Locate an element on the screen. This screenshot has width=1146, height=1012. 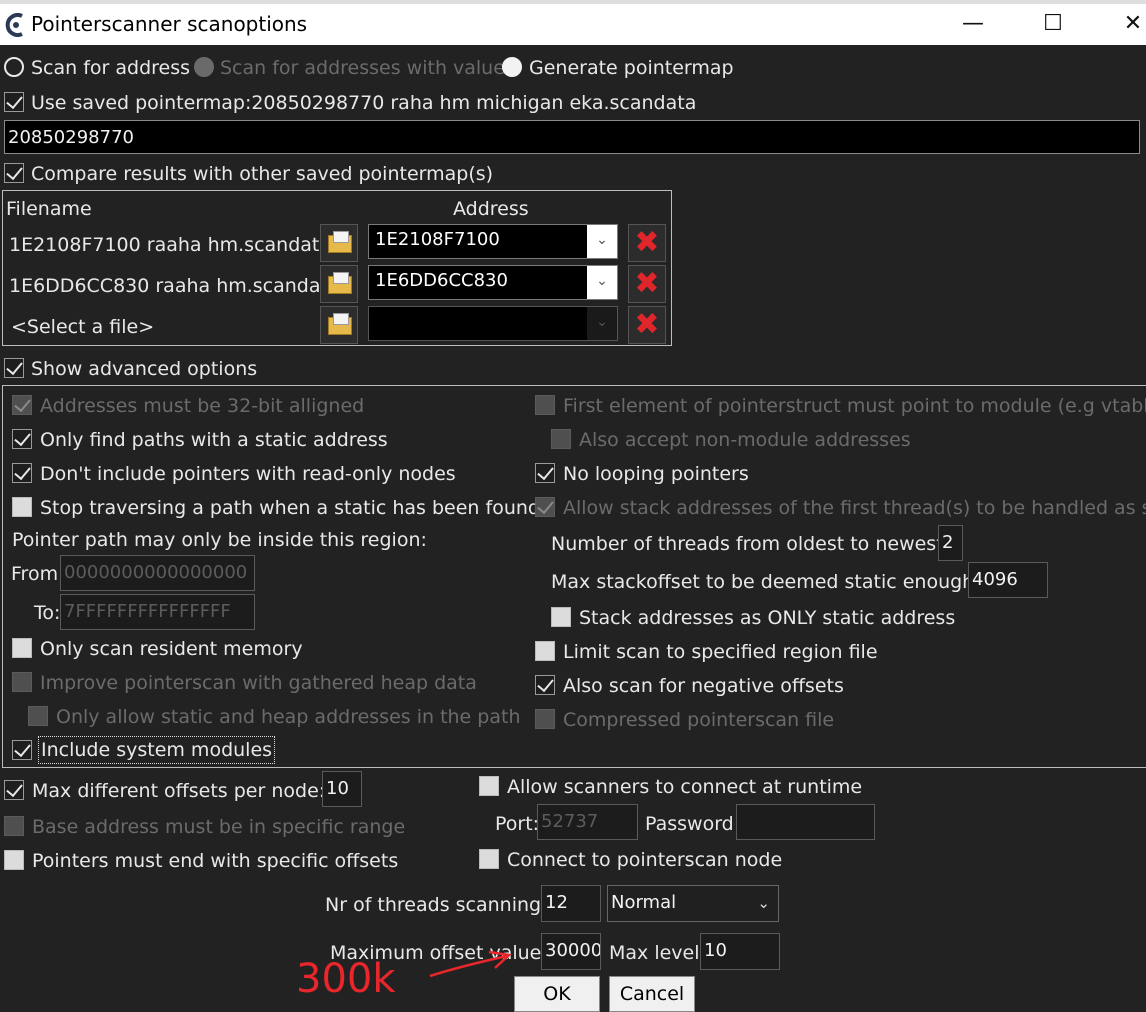
scan-for-address-radio is located at coordinates (14, 67).